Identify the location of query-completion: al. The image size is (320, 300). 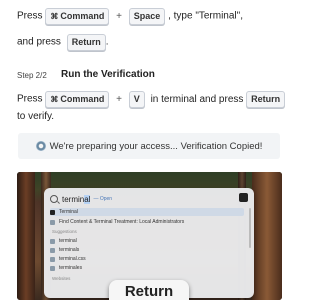
(87, 199).